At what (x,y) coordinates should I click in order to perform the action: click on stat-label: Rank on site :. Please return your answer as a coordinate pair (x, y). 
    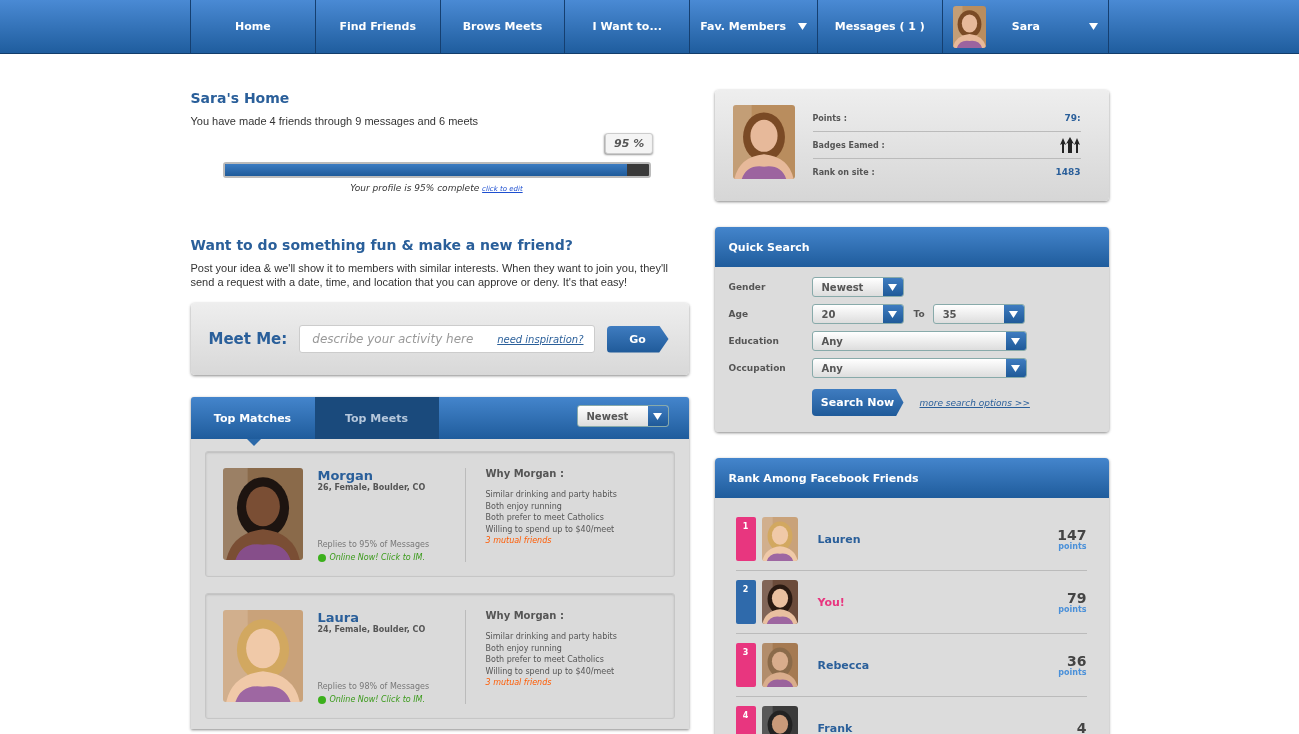
    Looking at the image, I should click on (843, 172).